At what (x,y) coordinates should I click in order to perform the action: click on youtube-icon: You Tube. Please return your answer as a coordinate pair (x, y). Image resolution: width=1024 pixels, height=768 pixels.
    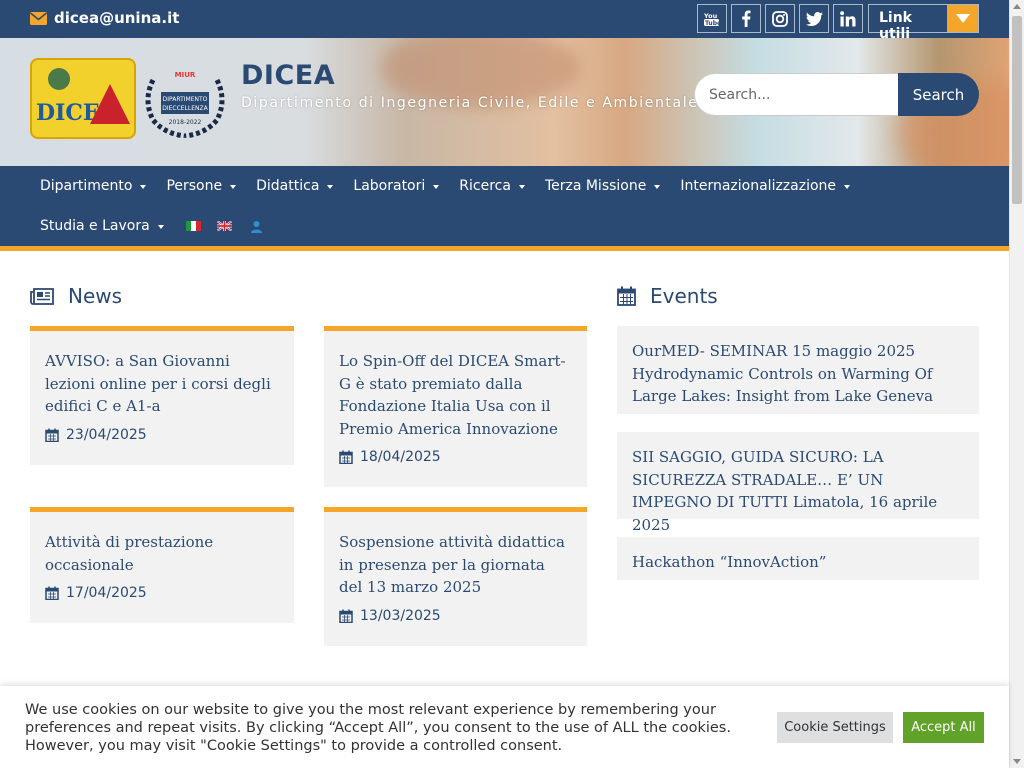
    Looking at the image, I should click on (712, 18).